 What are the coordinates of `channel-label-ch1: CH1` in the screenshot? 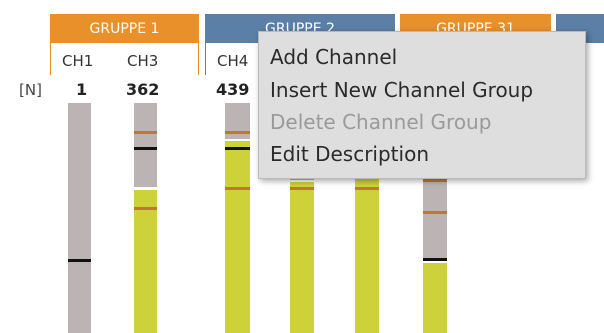 It's located at (78, 61).